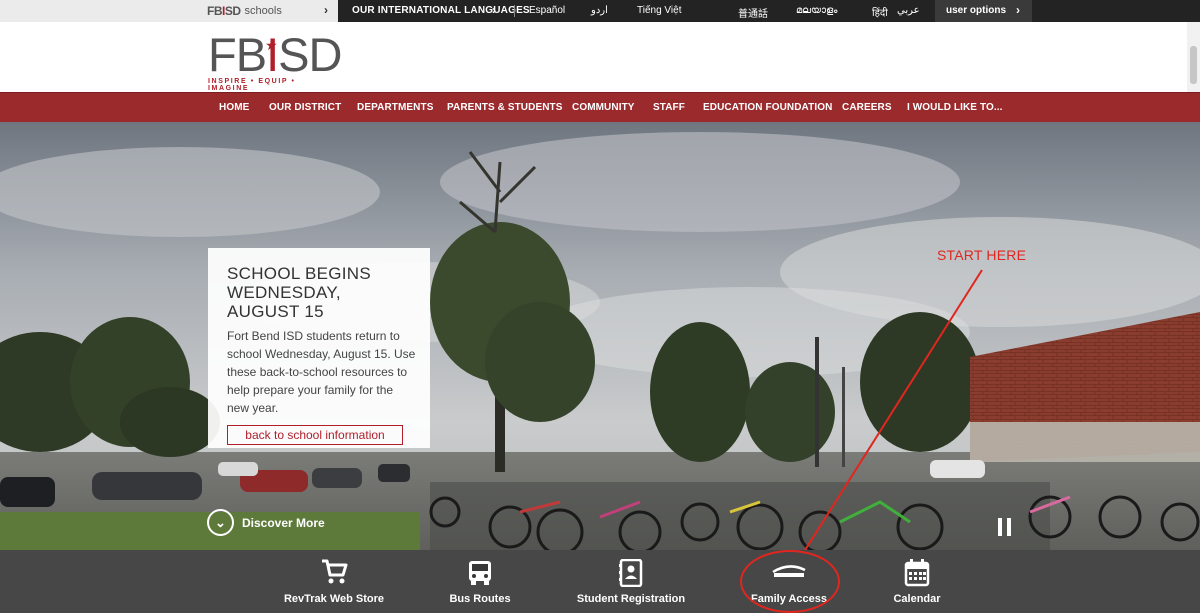 Image resolution: width=1200 pixels, height=613 pixels. Describe the element at coordinates (334, 574) in the screenshot. I see `shopping-cart-icon` at that location.